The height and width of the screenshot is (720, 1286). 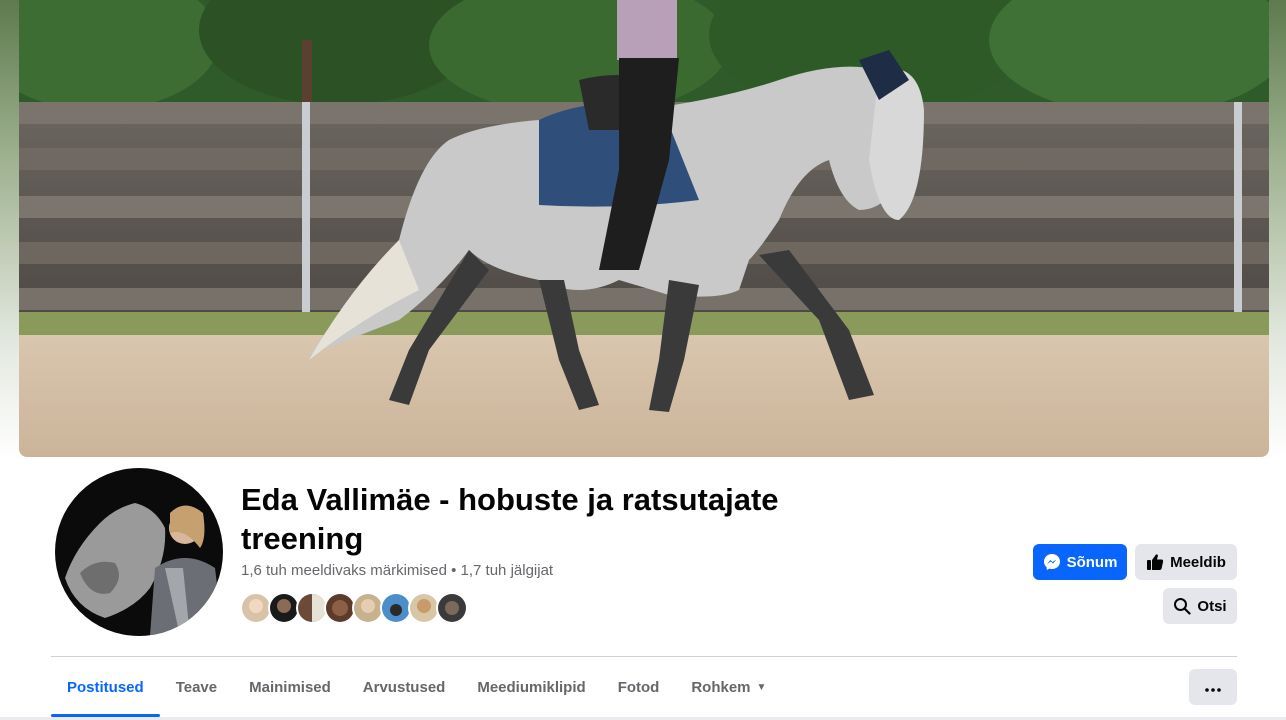 I want to click on ellipsis-icon, so click(x=1213, y=687).